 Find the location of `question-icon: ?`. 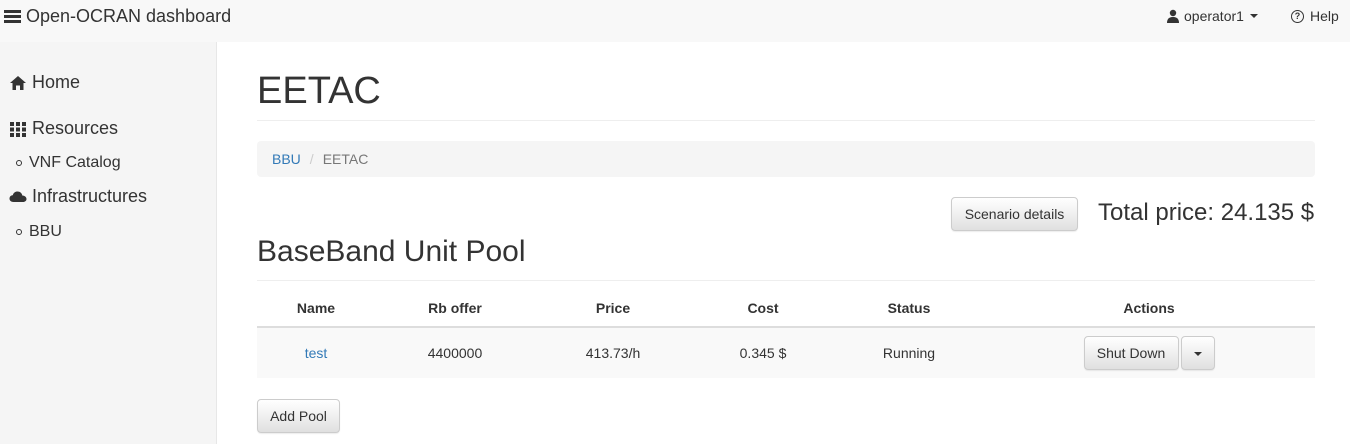

question-icon: ? is located at coordinates (1297, 16).